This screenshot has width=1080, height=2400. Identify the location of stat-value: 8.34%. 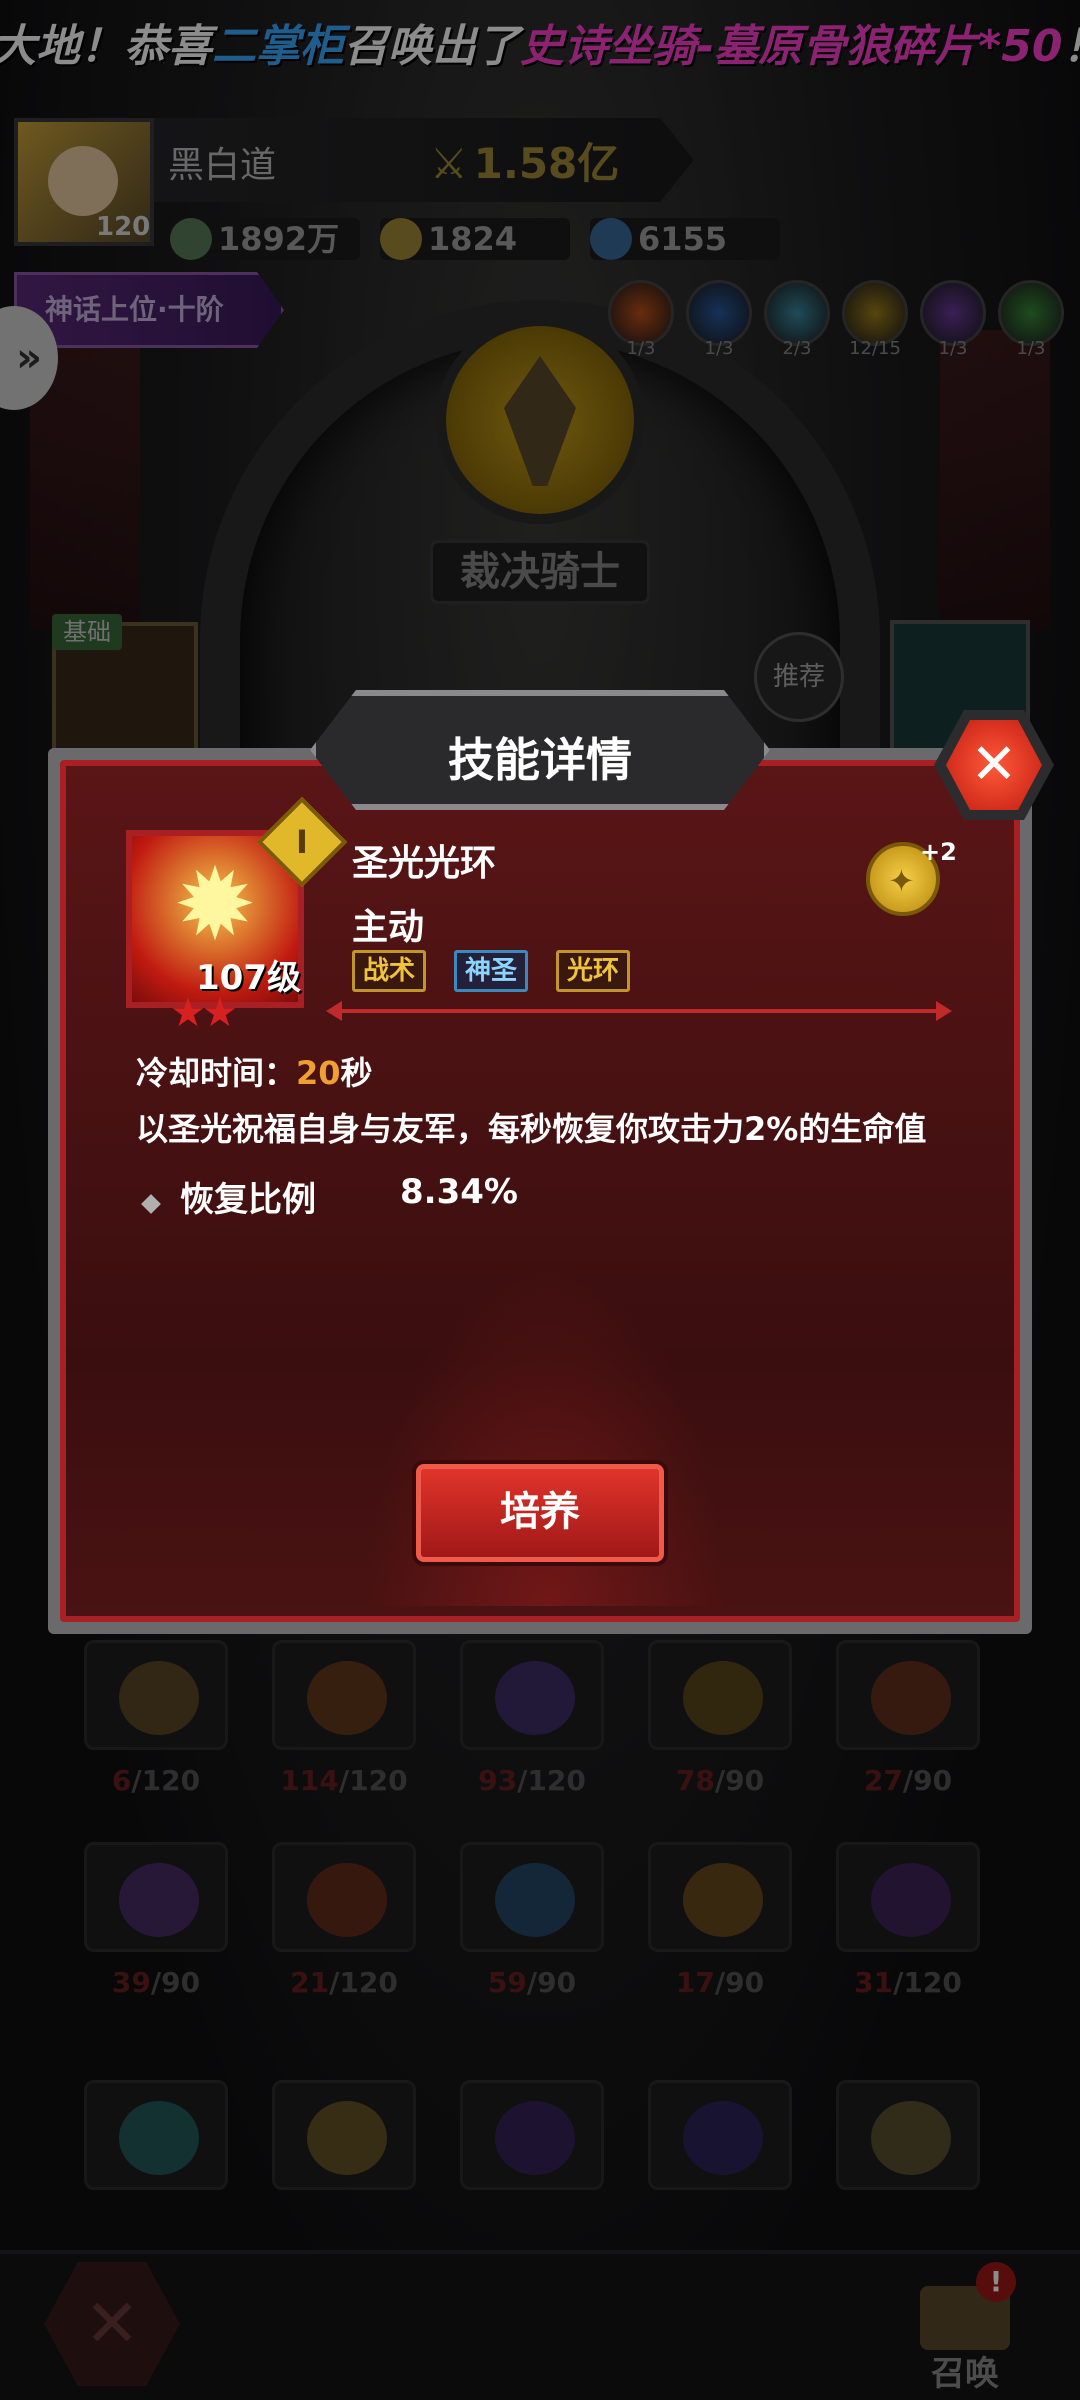
(459, 1192).